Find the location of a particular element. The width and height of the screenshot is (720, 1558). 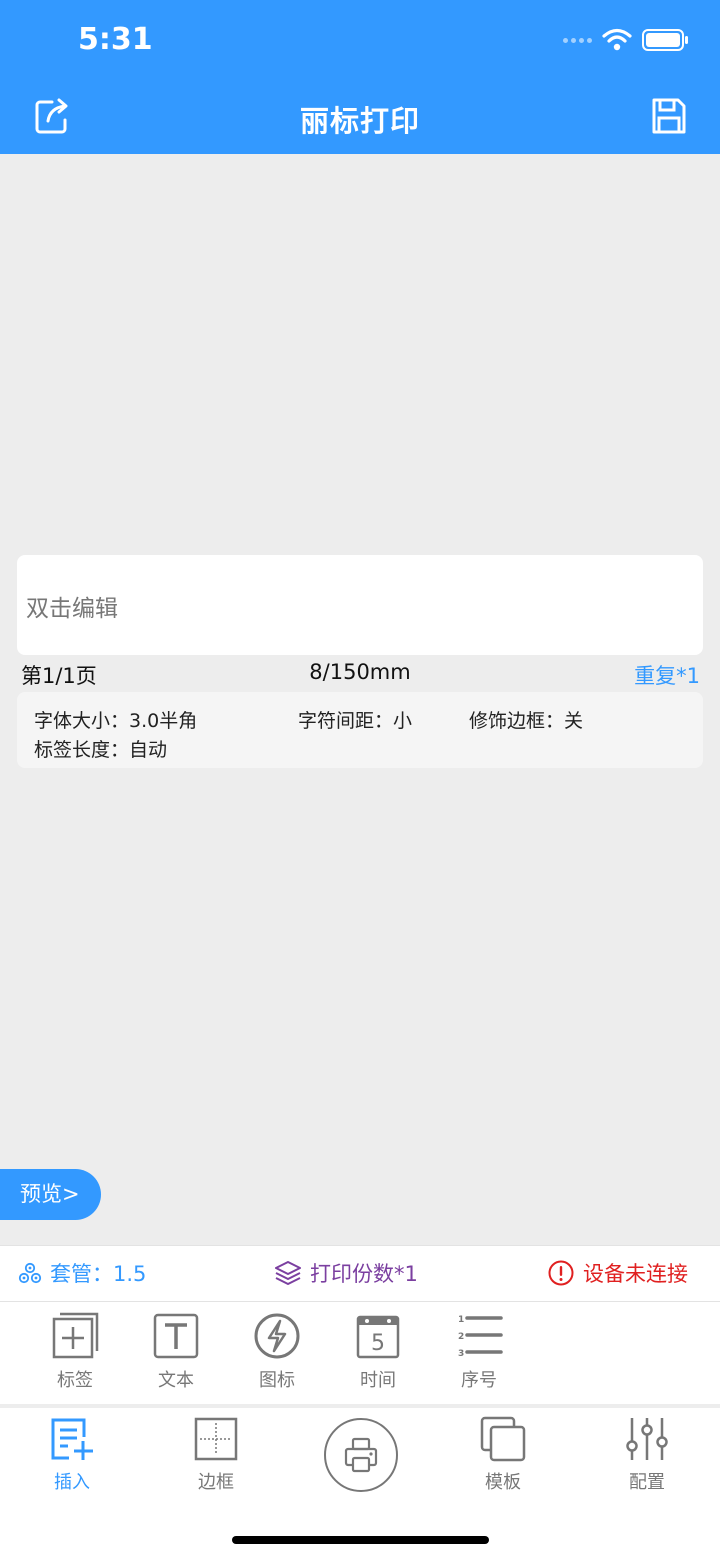

tab-insert-label: 插入 is located at coordinates (72, 1482).